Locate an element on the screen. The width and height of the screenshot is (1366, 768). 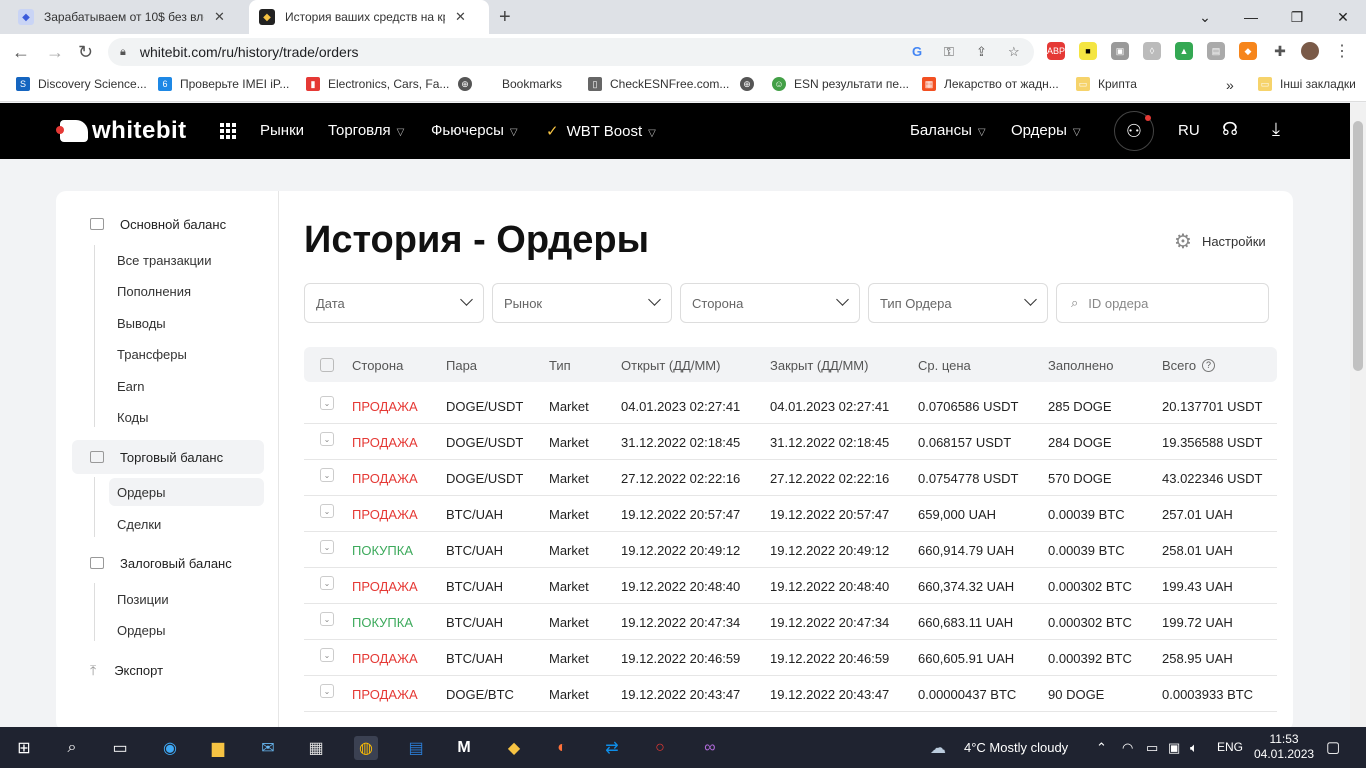
reload-icon: ↻ is located at coordinates (85, 52).